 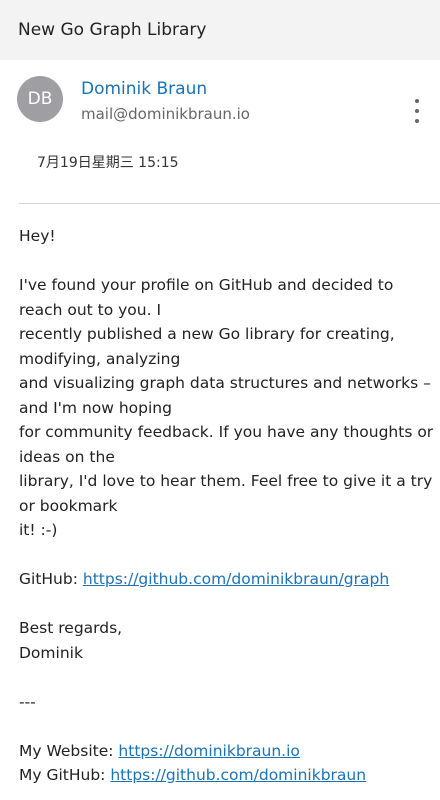 I want to click on github-link: https://github.com/dominikbraun/graph, so click(x=236, y=579).